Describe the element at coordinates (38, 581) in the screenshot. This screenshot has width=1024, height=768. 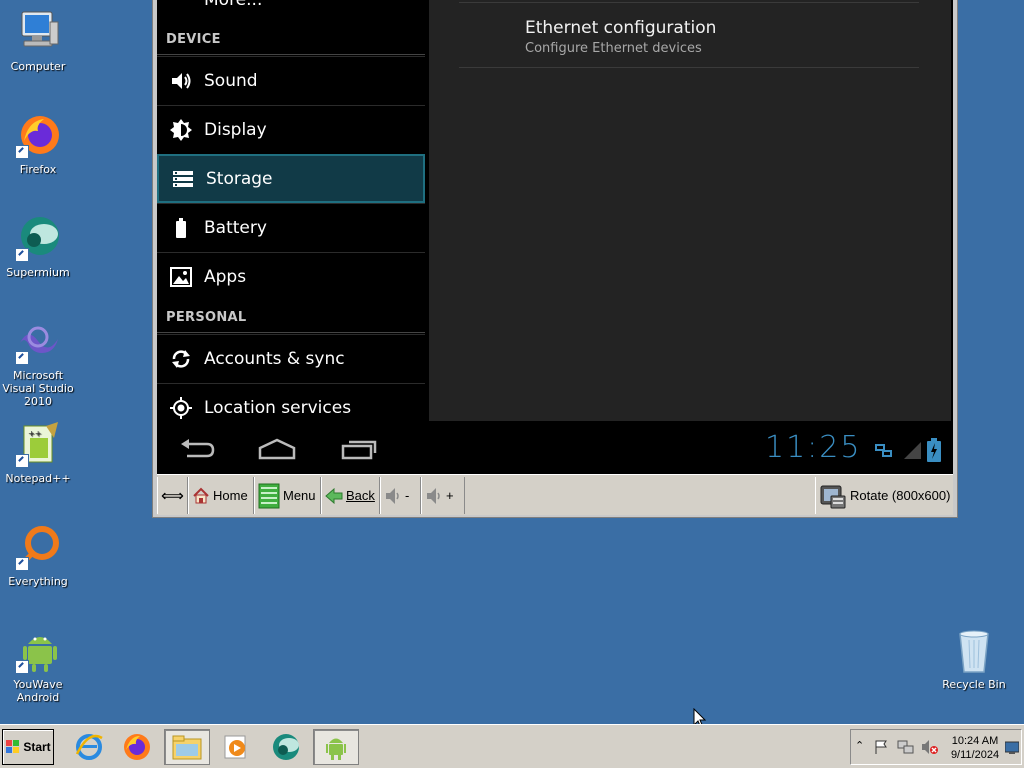
I see `desktop-icon-label: Everything` at that location.